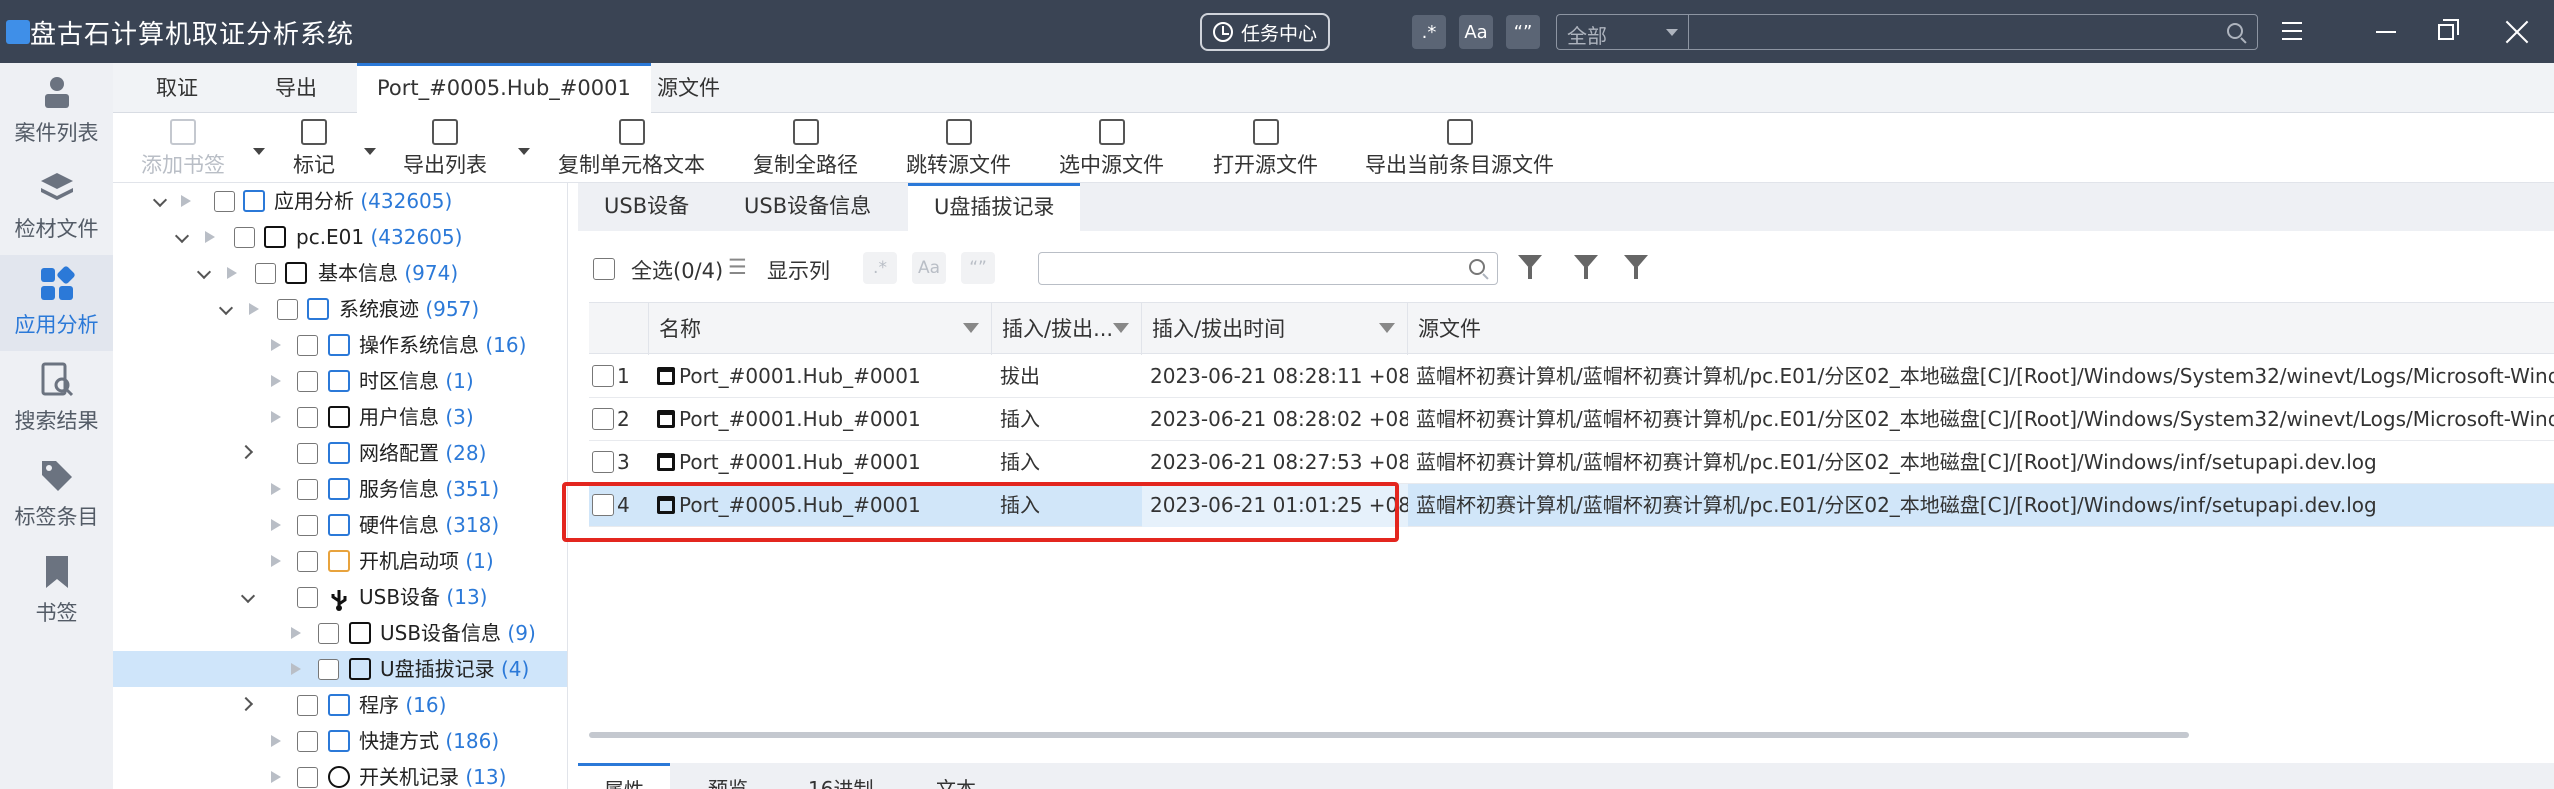 Image resolution: width=2554 pixels, height=789 pixels. I want to click on tab-forensics: 取证, so click(177, 88).